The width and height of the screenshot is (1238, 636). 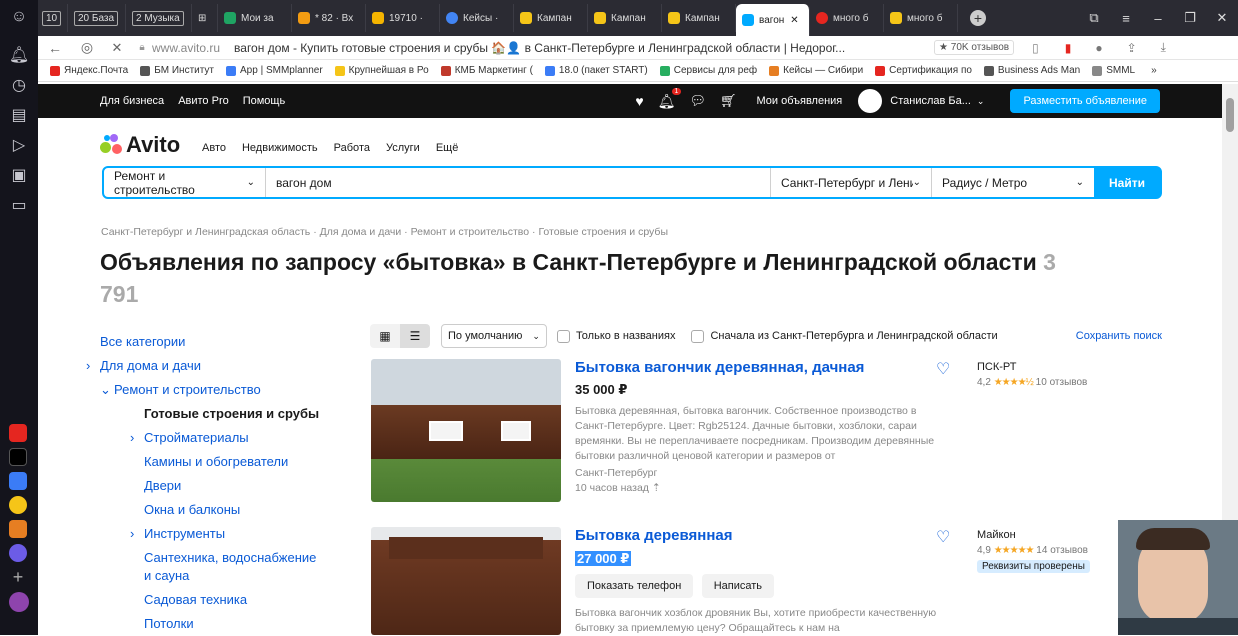 I want to click on extensions-icon: ⧉, so click(x=1094, y=18).